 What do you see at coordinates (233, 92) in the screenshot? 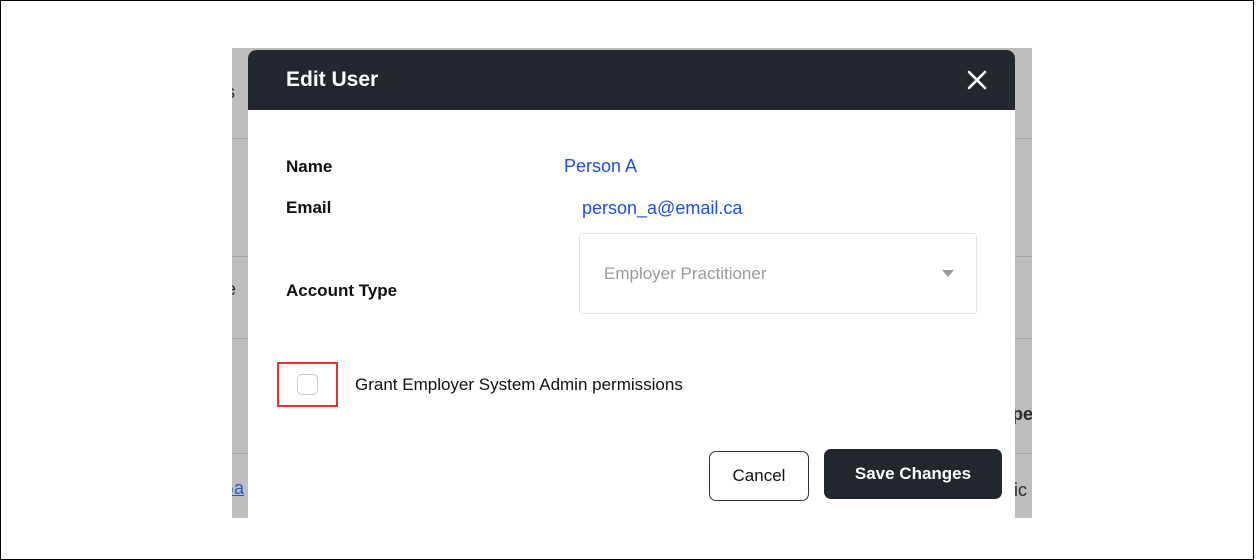
I see `background-text: s` at bounding box center [233, 92].